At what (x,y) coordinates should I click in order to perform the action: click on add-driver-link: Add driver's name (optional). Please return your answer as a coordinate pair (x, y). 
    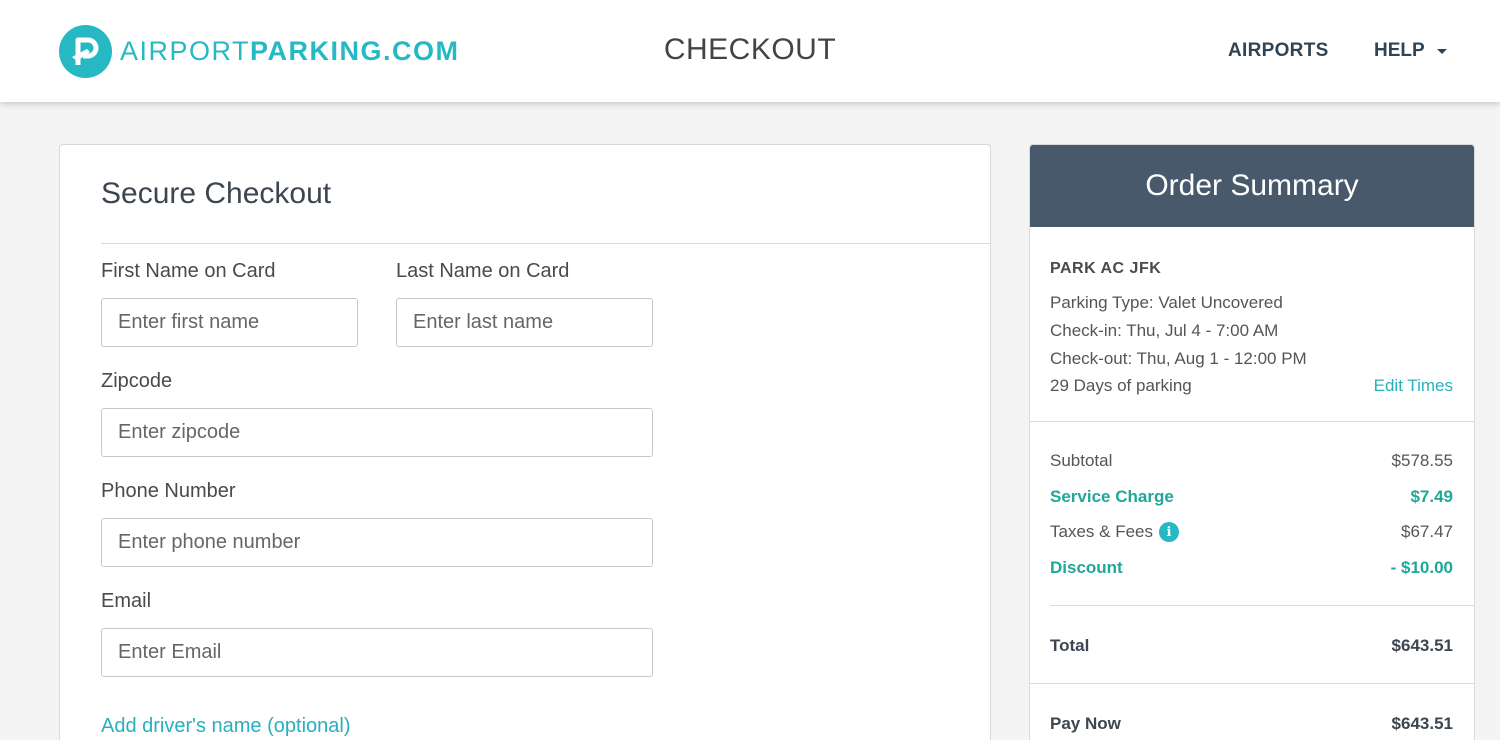
    Looking at the image, I should click on (226, 726).